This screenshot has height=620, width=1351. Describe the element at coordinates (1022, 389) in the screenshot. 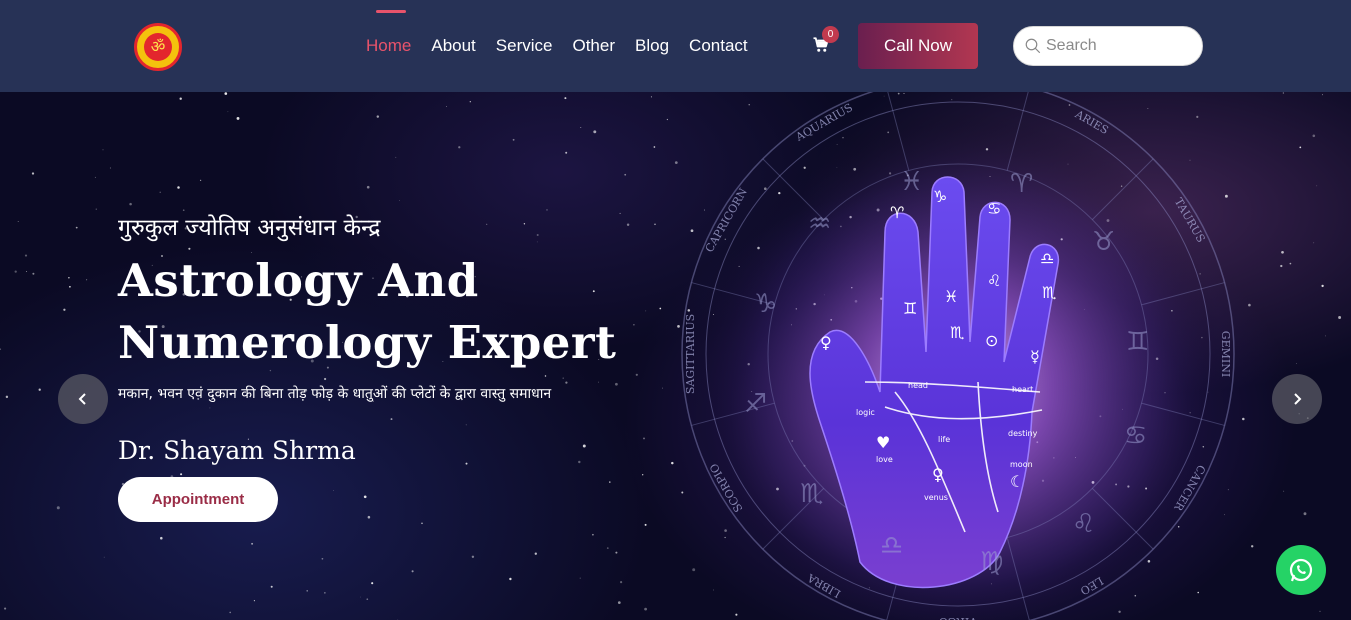

I see `palm-label-heart: heart` at that location.